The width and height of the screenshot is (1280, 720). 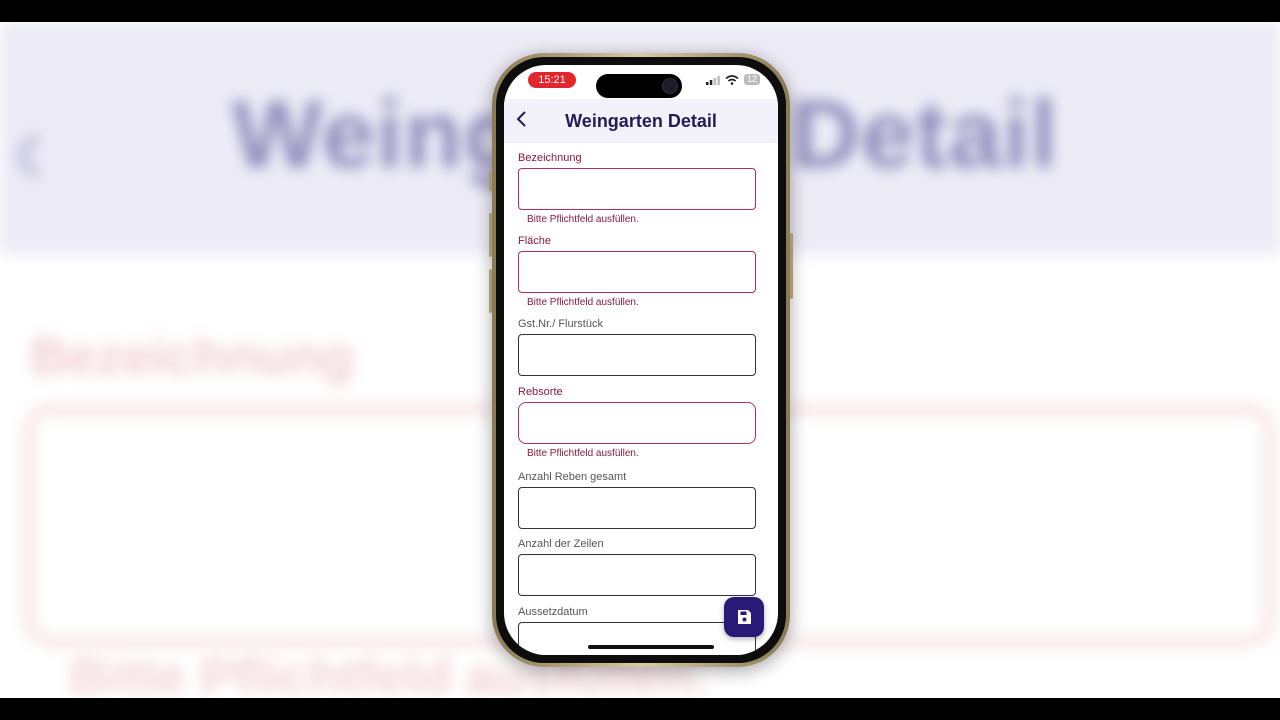 I want to click on wifi-icon, so click(x=732, y=79).